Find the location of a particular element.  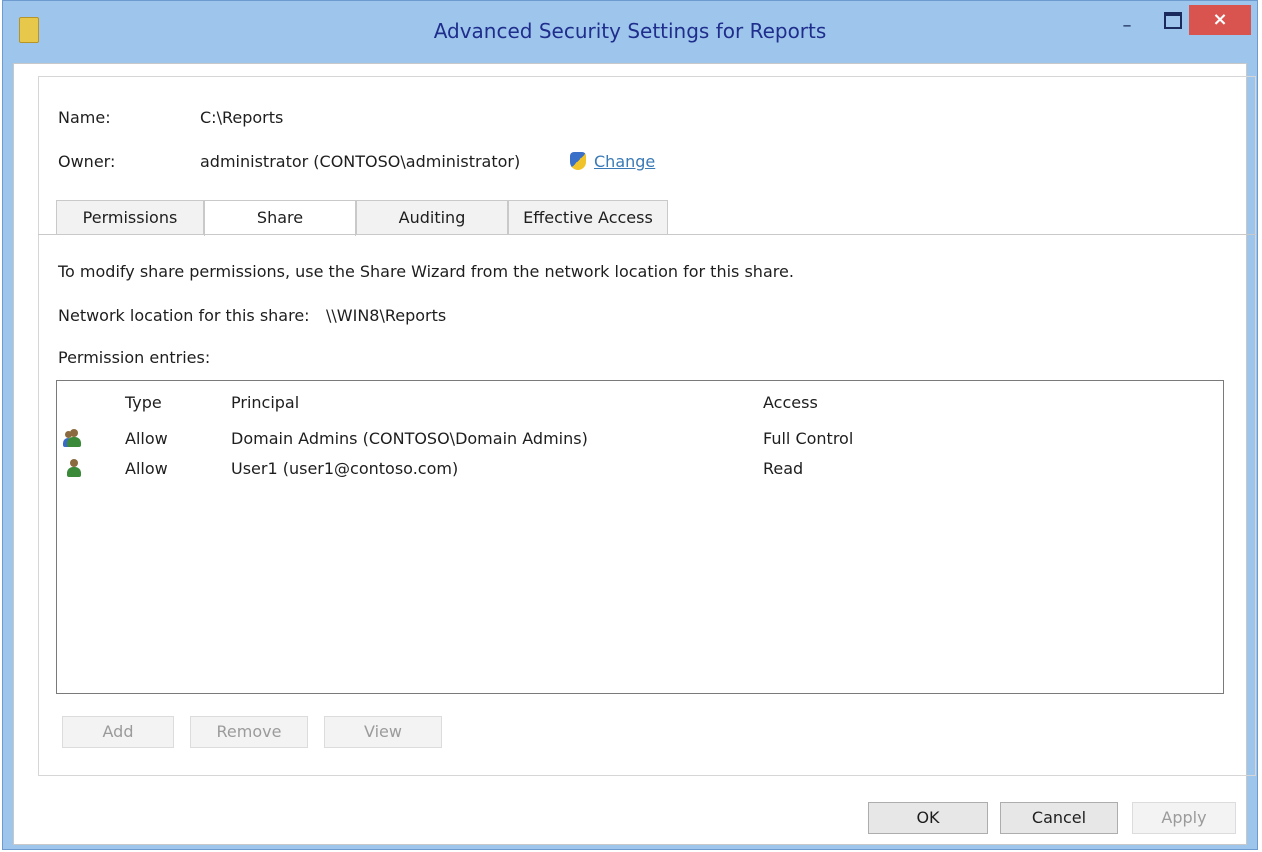

row-access: Full Control is located at coordinates (808, 438).